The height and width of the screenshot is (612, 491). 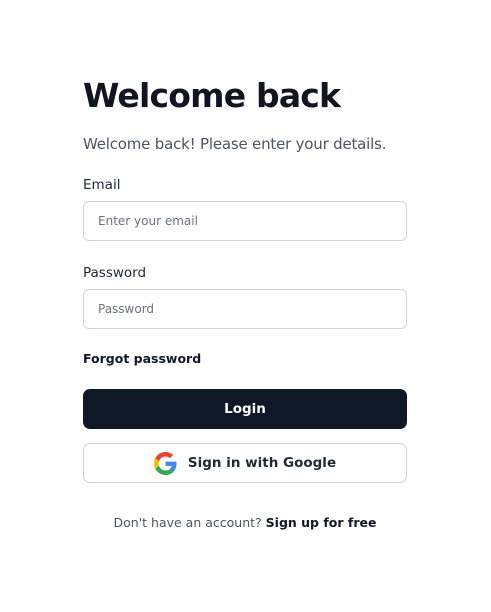 What do you see at coordinates (142, 359) in the screenshot?
I see `forgot-password-link: Forgot password` at bounding box center [142, 359].